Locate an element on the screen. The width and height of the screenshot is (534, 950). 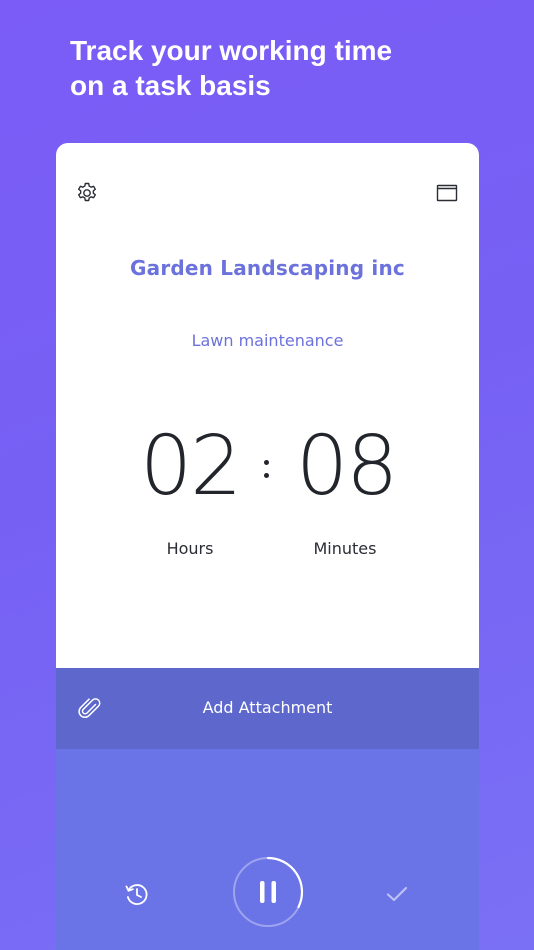
pause-icon is located at coordinates (268, 891).